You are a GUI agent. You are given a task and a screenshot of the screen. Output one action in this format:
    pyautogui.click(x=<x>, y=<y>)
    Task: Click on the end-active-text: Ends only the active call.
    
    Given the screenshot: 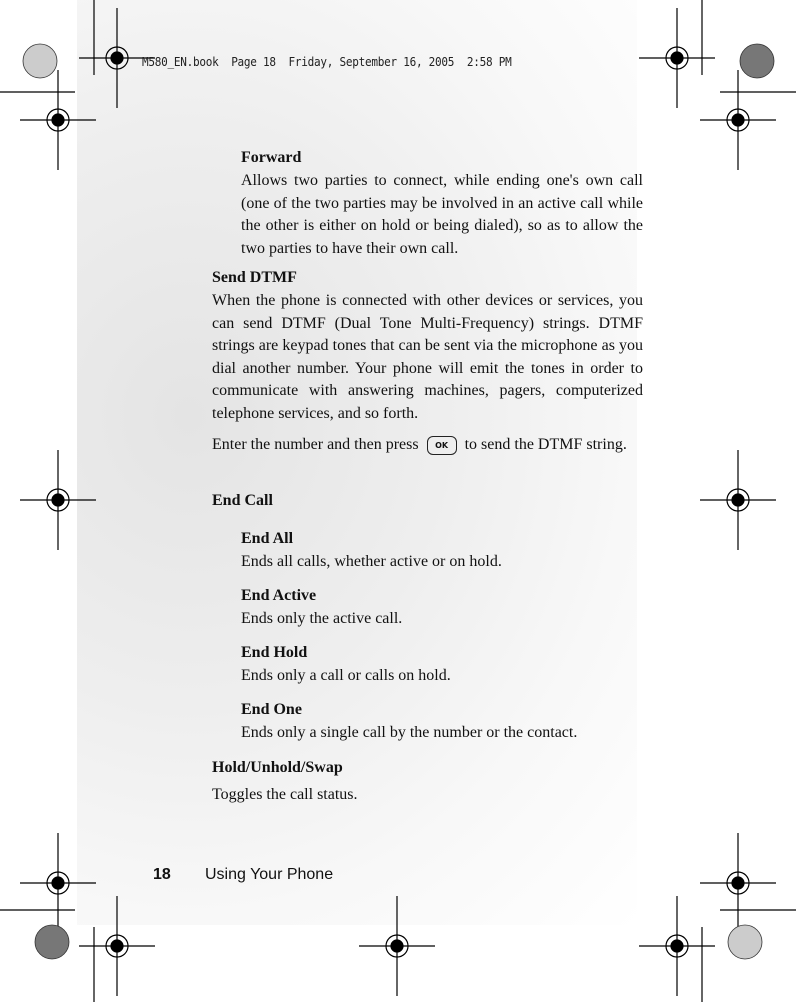 What is the action you would take?
    pyautogui.click(x=322, y=618)
    